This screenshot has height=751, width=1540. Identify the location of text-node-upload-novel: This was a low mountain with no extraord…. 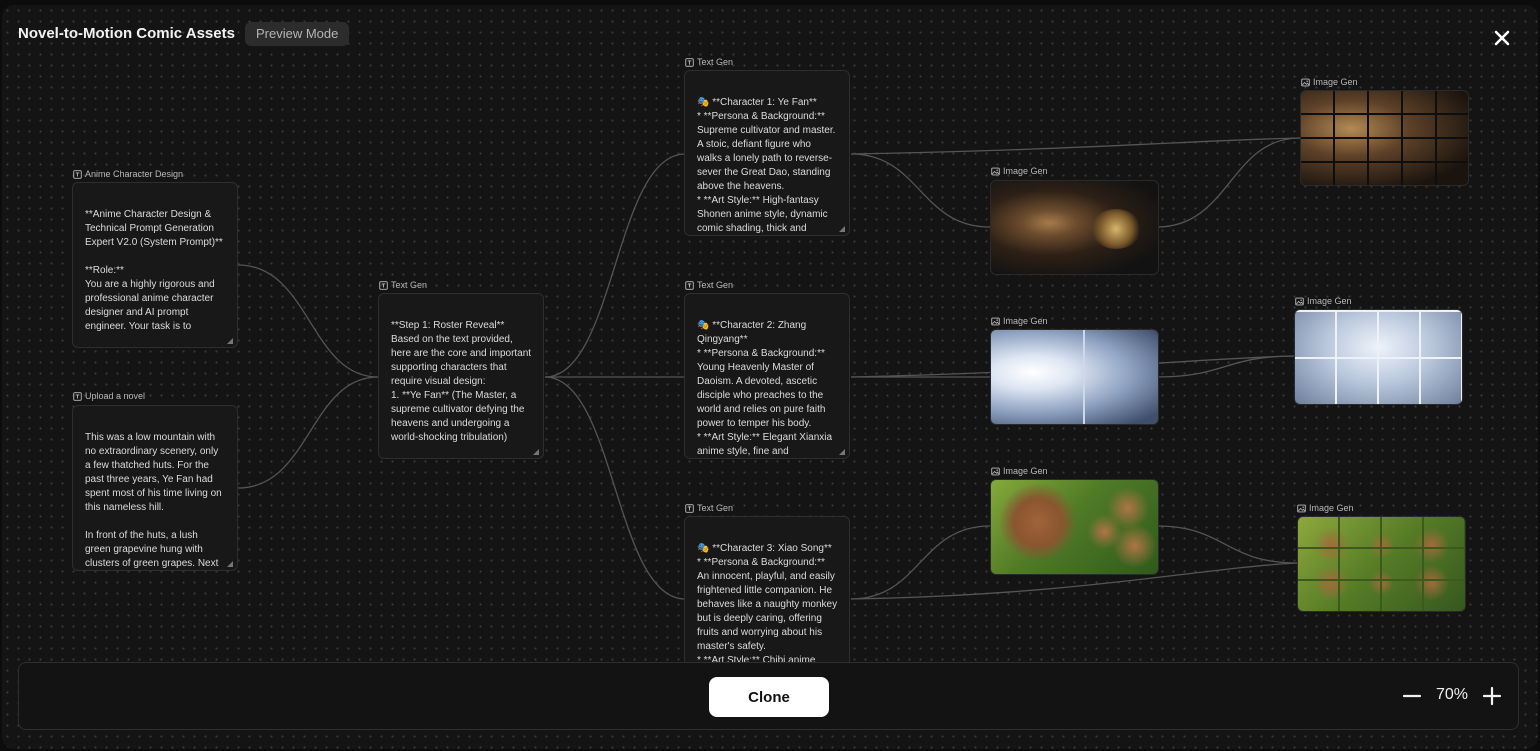
(155, 488).